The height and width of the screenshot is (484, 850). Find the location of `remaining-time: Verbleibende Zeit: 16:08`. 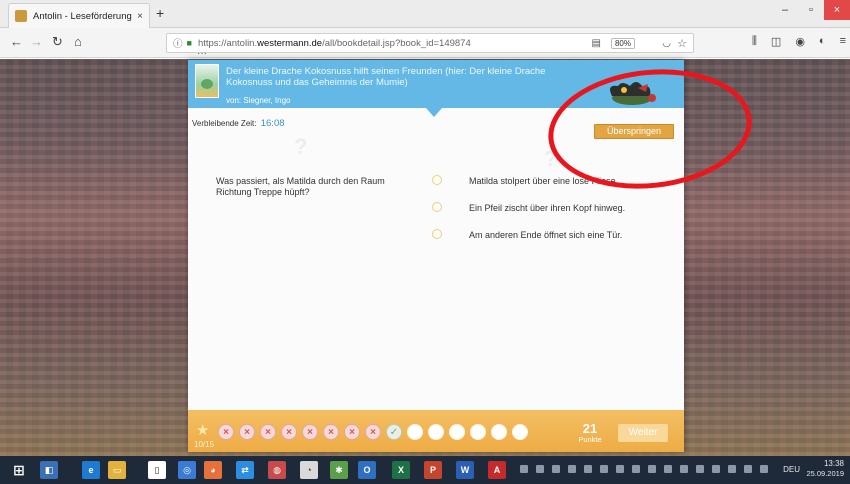

remaining-time: Verbleibende Zeit: 16:08 is located at coordinates (238, 123).